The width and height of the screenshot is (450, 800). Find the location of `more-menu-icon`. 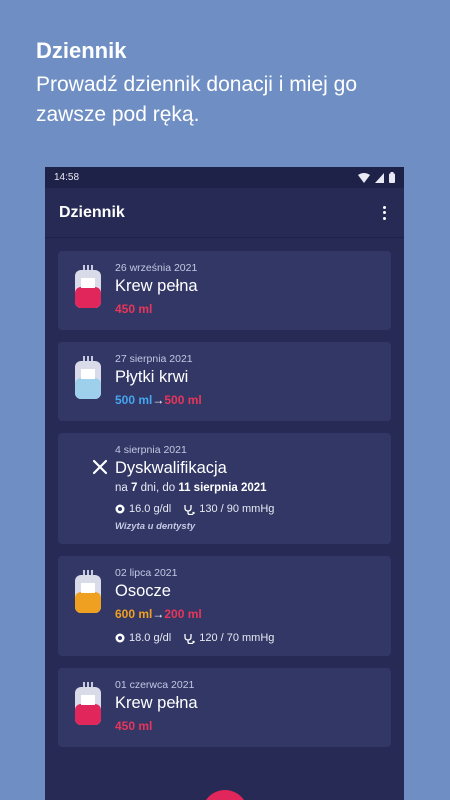

more-menu-icon is located at coordinates (384, 213).